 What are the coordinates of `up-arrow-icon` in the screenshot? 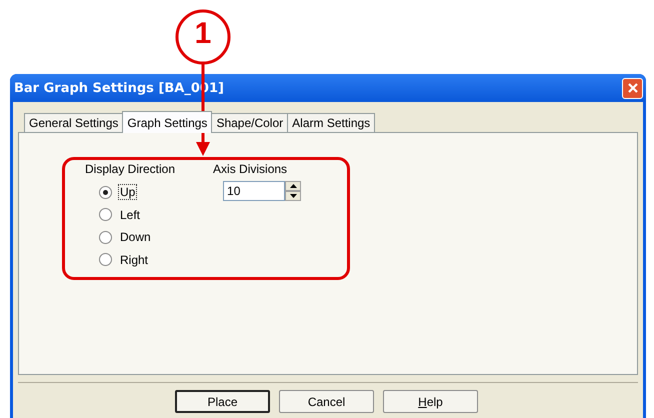 It's located at (293, 186).